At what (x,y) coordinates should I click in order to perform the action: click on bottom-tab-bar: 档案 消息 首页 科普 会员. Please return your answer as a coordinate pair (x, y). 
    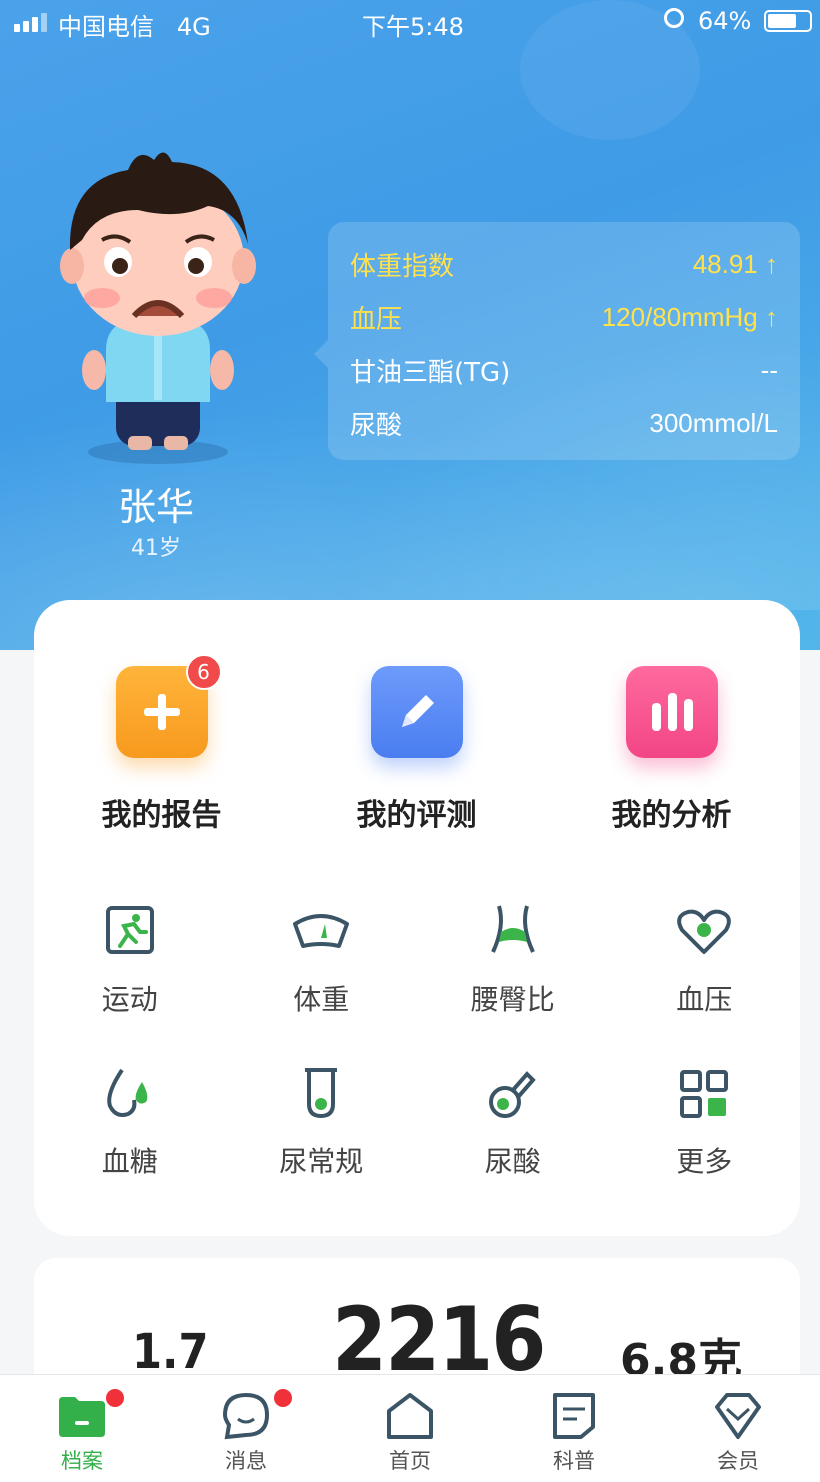
    Looking at the image, I should click on (410, 1428).